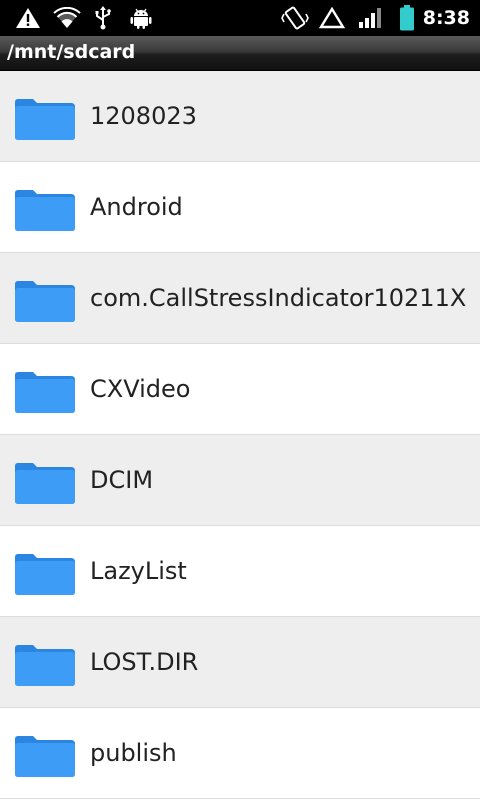 This screenshot has width=480, height=800. I want to click on folder-name: com.CallStressIndicator10211X, so click(278, 298).